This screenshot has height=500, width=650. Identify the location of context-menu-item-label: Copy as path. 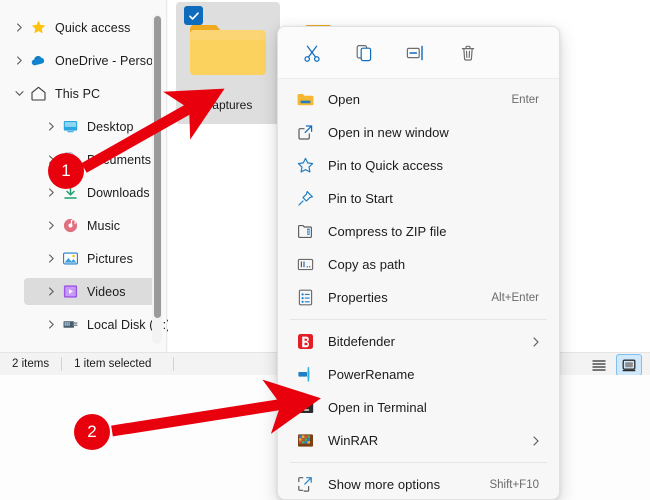
(367, 264).